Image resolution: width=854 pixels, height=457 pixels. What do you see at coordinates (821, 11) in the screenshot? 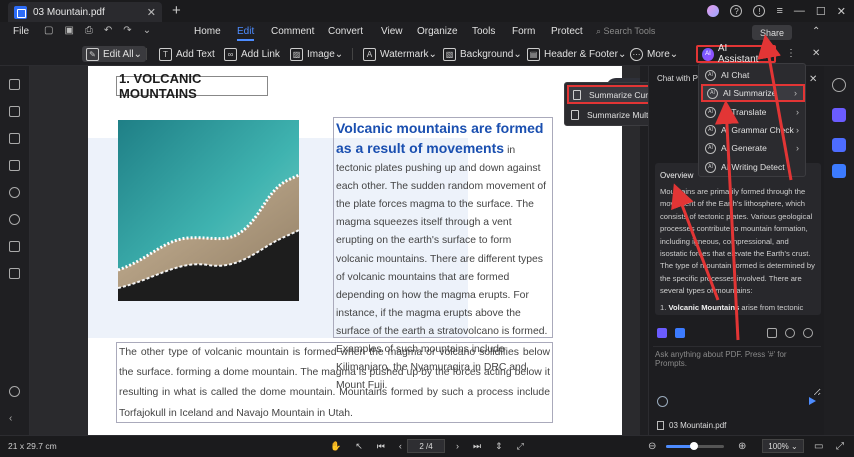
I see `maximize-icon: ☐` at bounding box center [821, 11].